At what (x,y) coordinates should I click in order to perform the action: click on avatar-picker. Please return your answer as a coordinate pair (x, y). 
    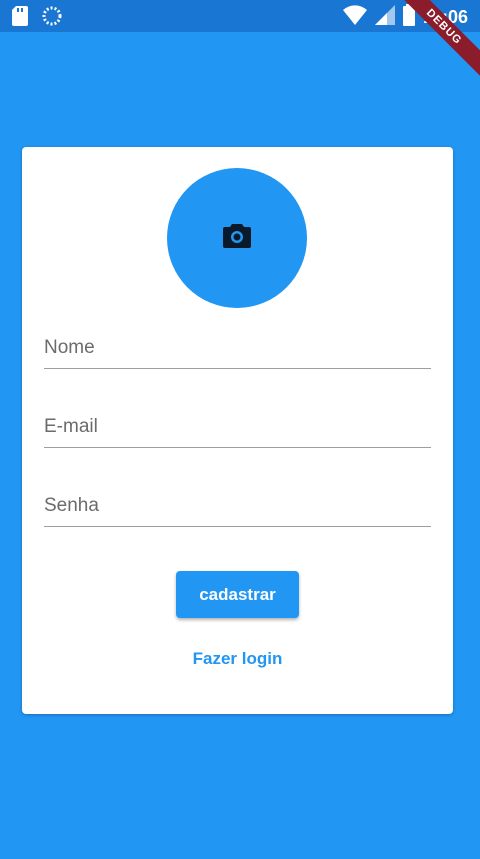
    Looking at the image, I should click on (237, 238).